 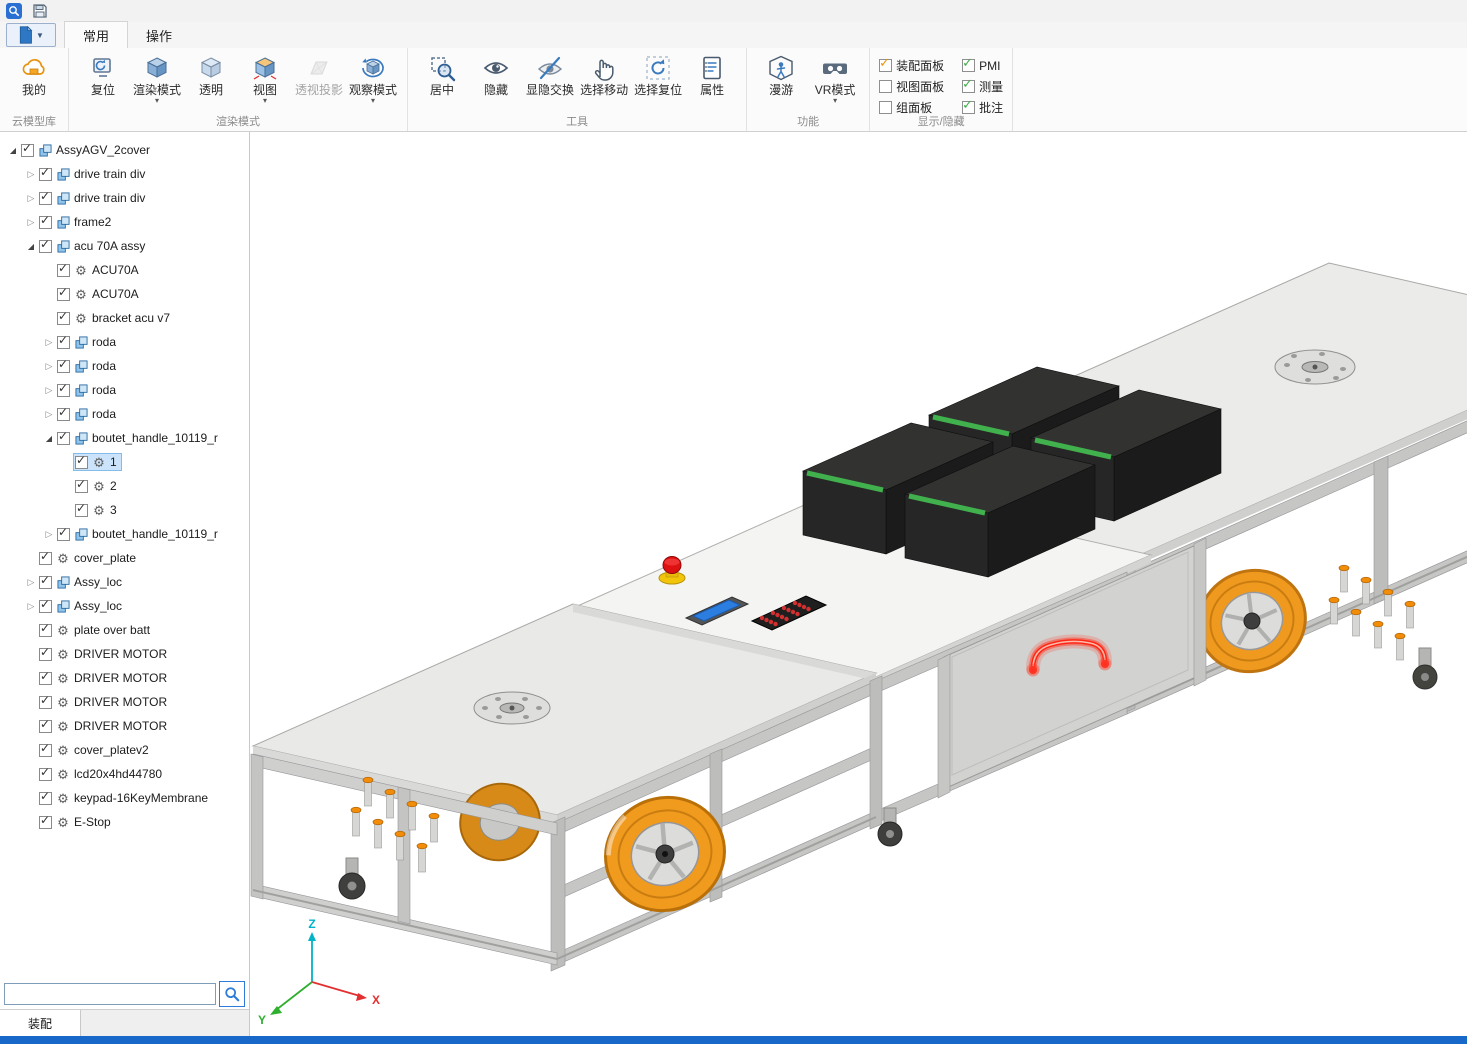 I want to click on panel-tab-assembly: 装配, so click(x=40, y=1023).